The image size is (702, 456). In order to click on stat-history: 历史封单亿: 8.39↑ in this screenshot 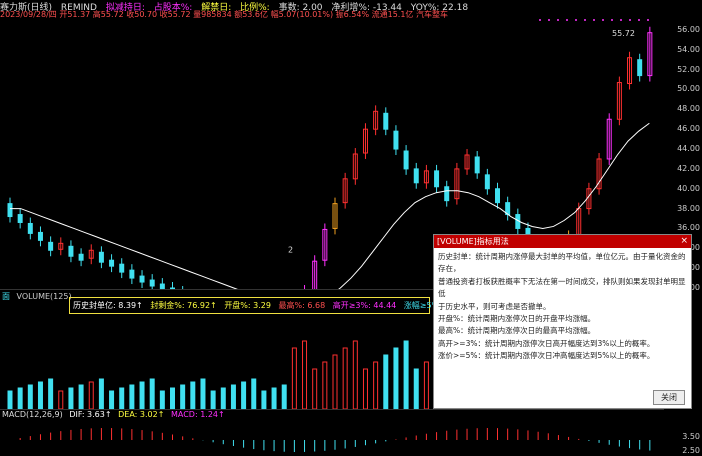, I will do `click(108, 305)`.